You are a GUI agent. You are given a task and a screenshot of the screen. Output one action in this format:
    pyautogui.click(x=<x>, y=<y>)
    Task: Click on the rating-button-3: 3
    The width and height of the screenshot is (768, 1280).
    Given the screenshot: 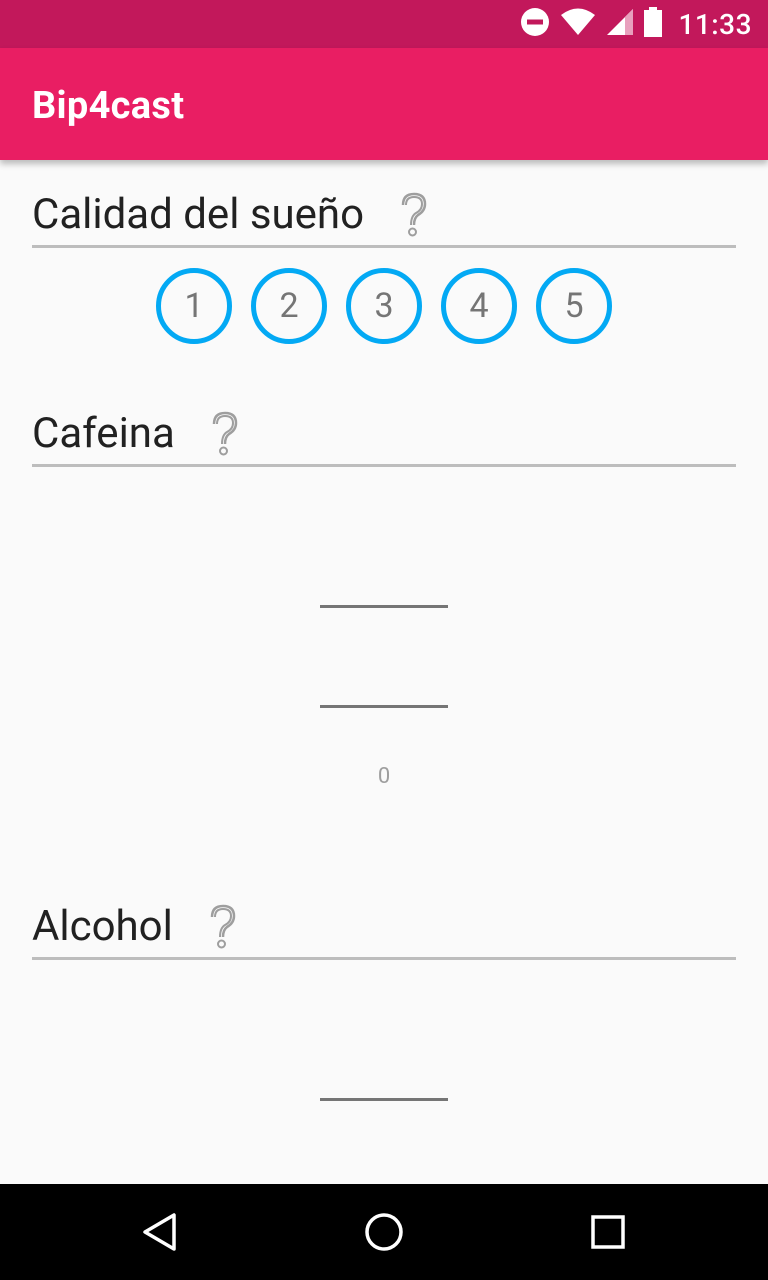 What is the action you would take?
    pyautogui.click(x=384, y=306)
    